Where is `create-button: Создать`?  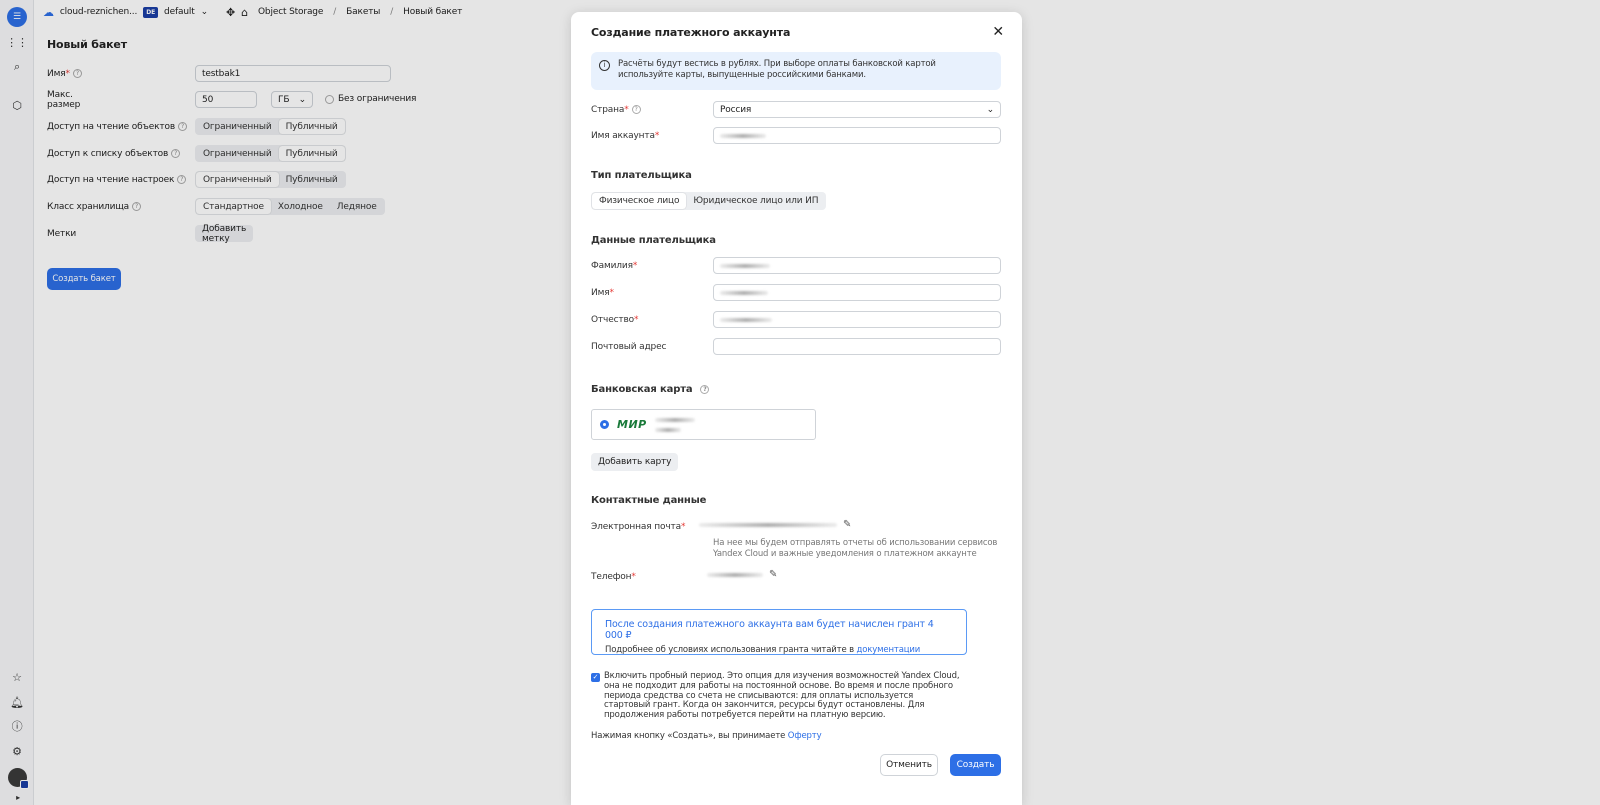
create-button: Создать is located at coordinates (975, 765).